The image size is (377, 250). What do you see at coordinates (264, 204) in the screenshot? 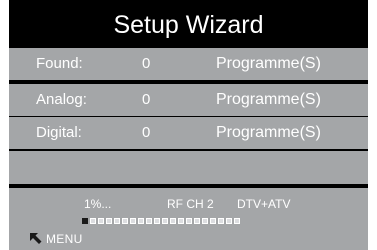
I see `scan-mode: DTV+ATV` at bounding box center [264, 204].